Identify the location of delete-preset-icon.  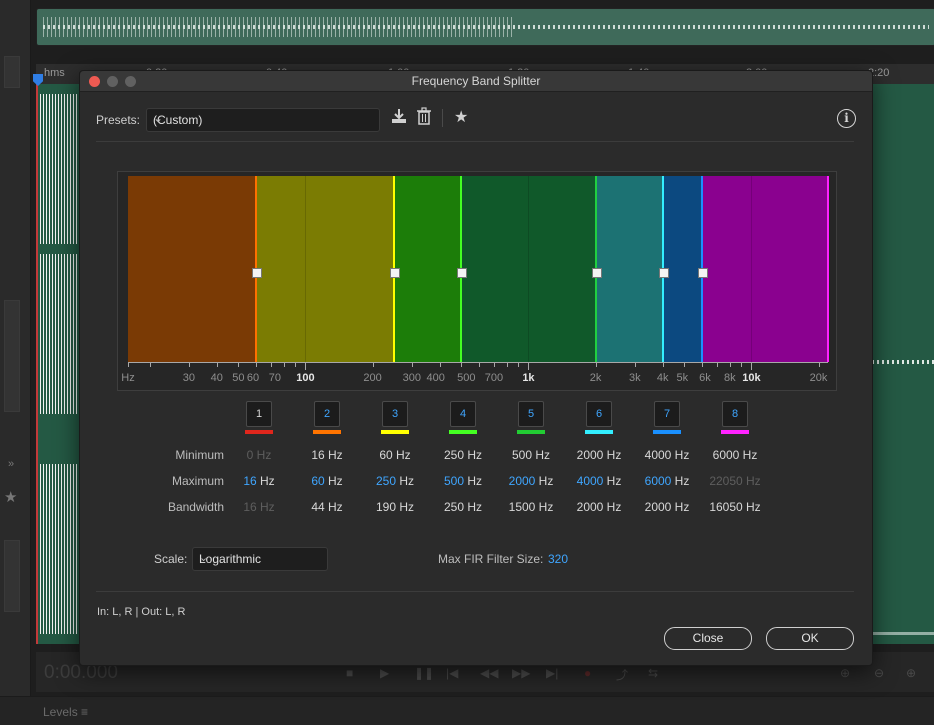
(424, 118).